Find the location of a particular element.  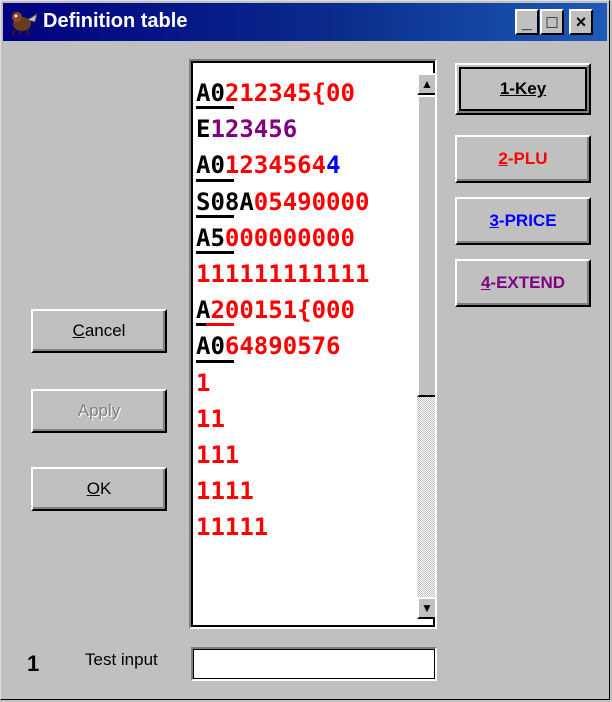

close-button: × is located at coordinates (581, 22).